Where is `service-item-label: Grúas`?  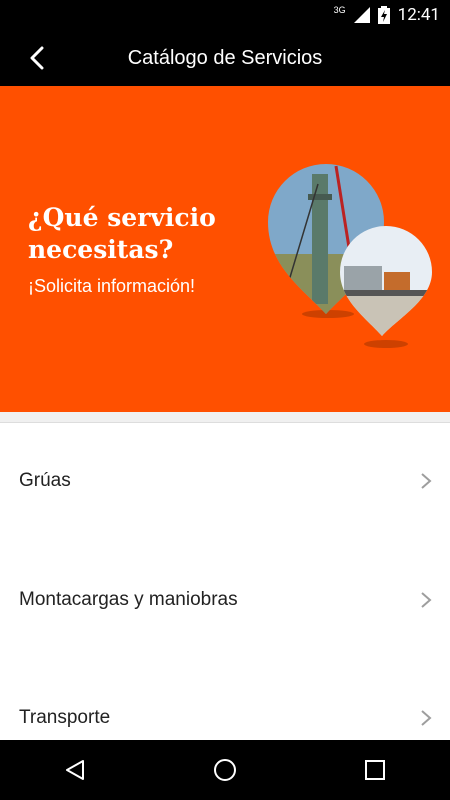 service-item-label: Grúas is located at coordinates (45, 480).